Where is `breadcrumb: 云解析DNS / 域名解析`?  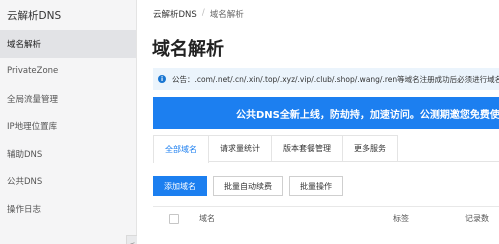
breadcrumb: 云解析DNS / 域名解析 is located at coordinates (198, 14).